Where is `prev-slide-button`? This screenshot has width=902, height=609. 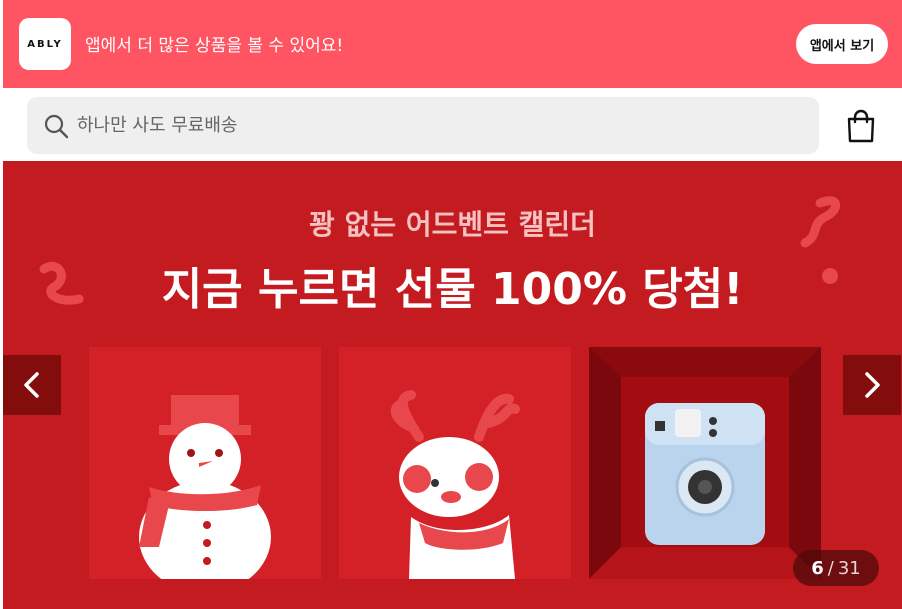
prev-slide-button is located at coordinates (32, 385).